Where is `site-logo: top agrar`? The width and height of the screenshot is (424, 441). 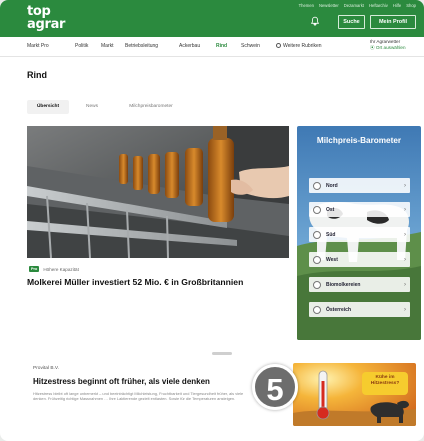 site-logo: top agrar is located at coordinates (46, 18).